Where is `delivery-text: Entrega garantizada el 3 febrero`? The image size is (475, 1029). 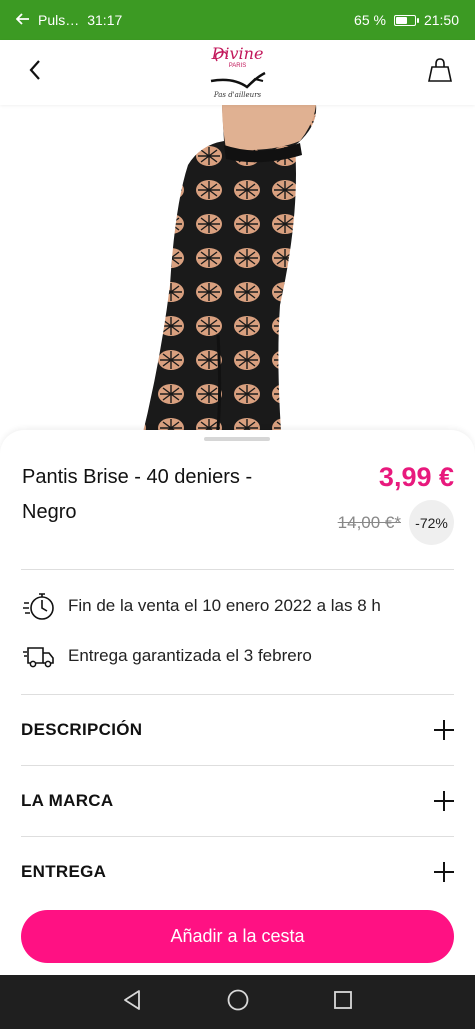 delivery-text: Entrega garantizada el 3 febrero is located at coordinates (190, 655).